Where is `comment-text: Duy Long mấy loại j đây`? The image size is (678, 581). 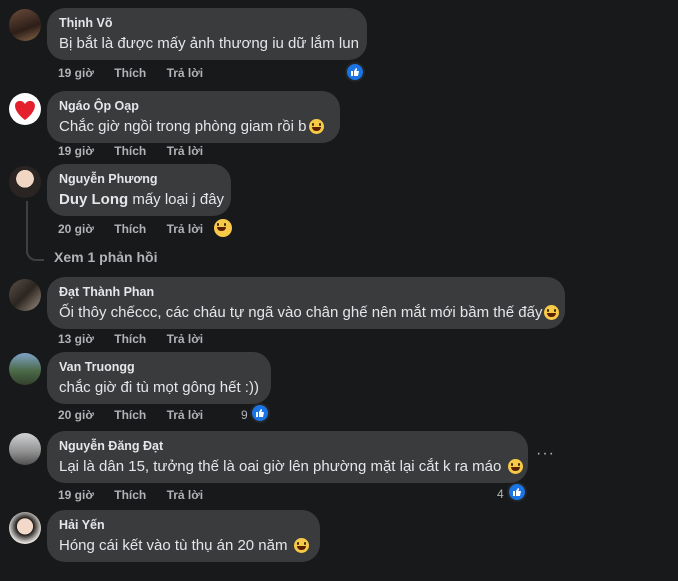 comment-text: Duy Long mấy loại j đây is located at coordinates (141, 200).